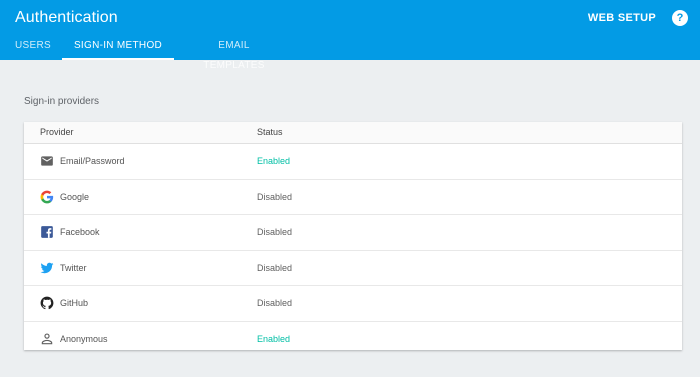 The width and height of the screenshot is (700, 377). What do you see at coordinates (680, 18) in the screenshot?
I see `help-icon: ?` at bounding box center [680, 18].